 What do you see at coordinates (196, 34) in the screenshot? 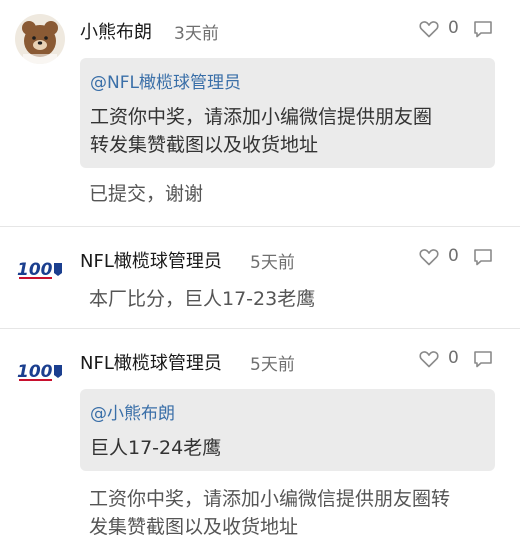
I see `timestamp: 3天前` at bounding box center [196, 34].